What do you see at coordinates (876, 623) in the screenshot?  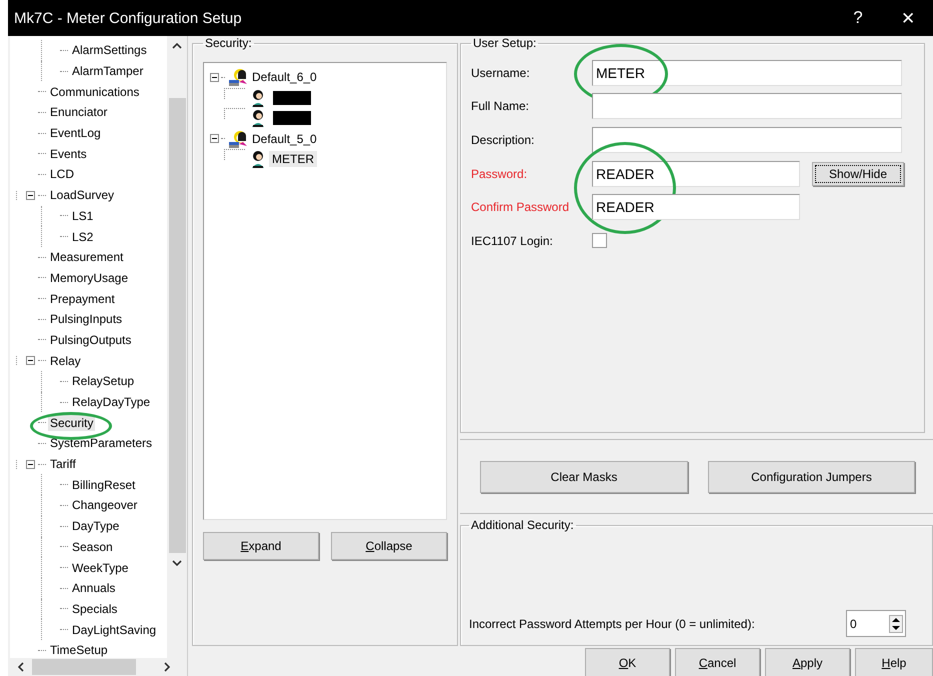 I see `number-spinner: 0` at bounding box center [876, 623].